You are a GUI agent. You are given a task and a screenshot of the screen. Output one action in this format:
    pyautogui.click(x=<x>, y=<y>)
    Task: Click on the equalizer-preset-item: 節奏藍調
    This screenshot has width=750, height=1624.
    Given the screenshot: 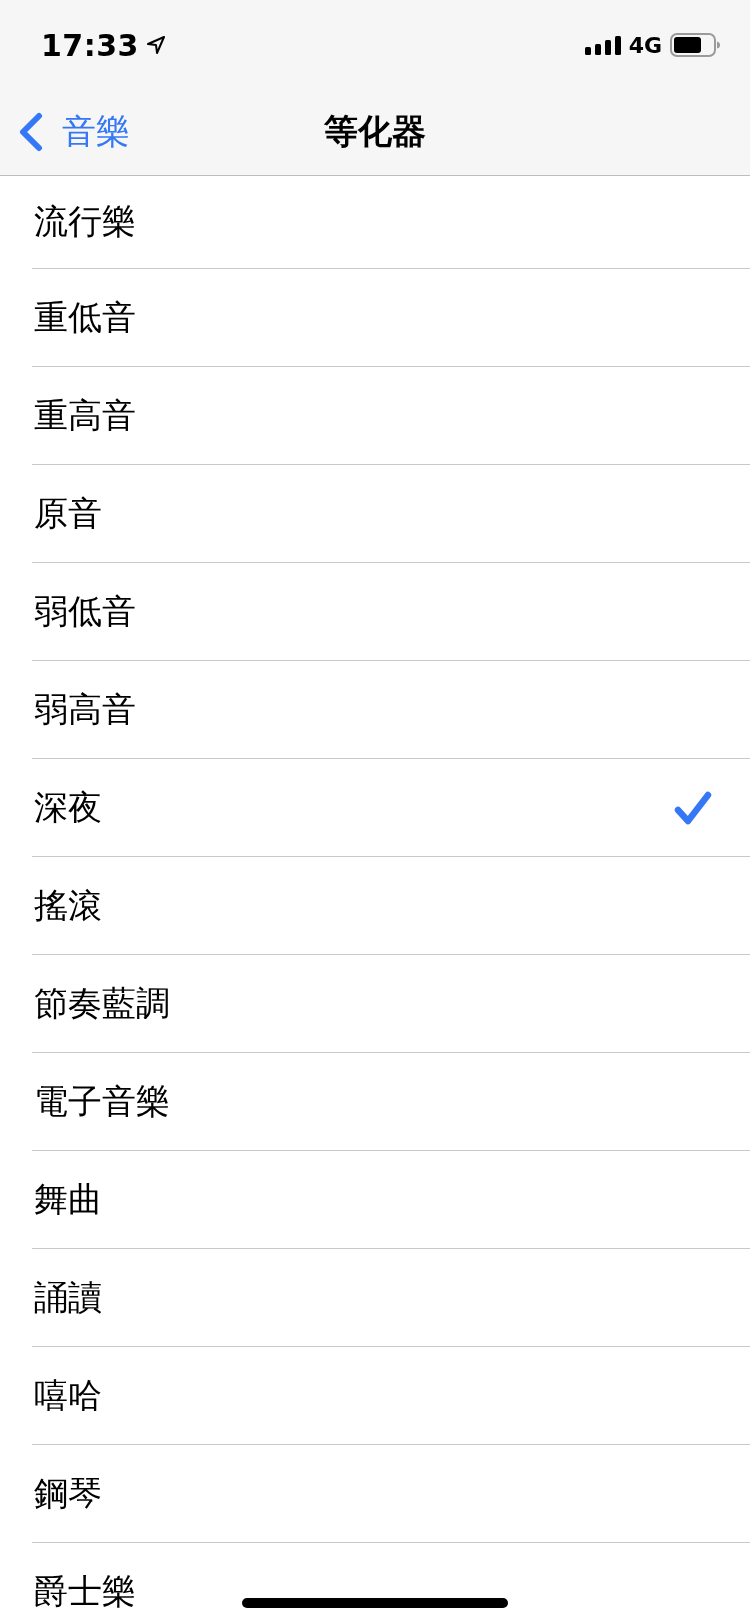 What is the action you would take?
    pyautogui.click(x=391, y=1004)
    